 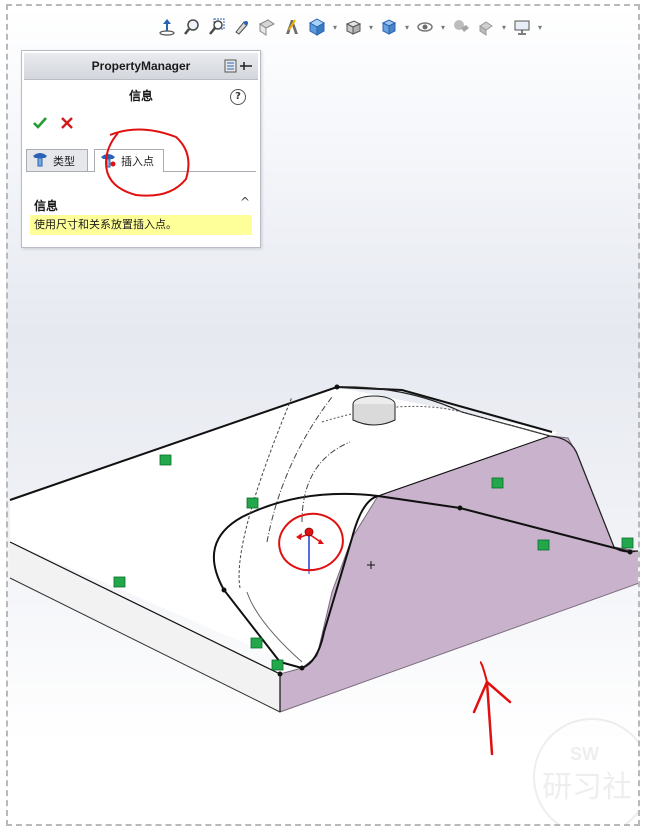 I want to click on feature-name: 信息, so click(x=140, y=96).